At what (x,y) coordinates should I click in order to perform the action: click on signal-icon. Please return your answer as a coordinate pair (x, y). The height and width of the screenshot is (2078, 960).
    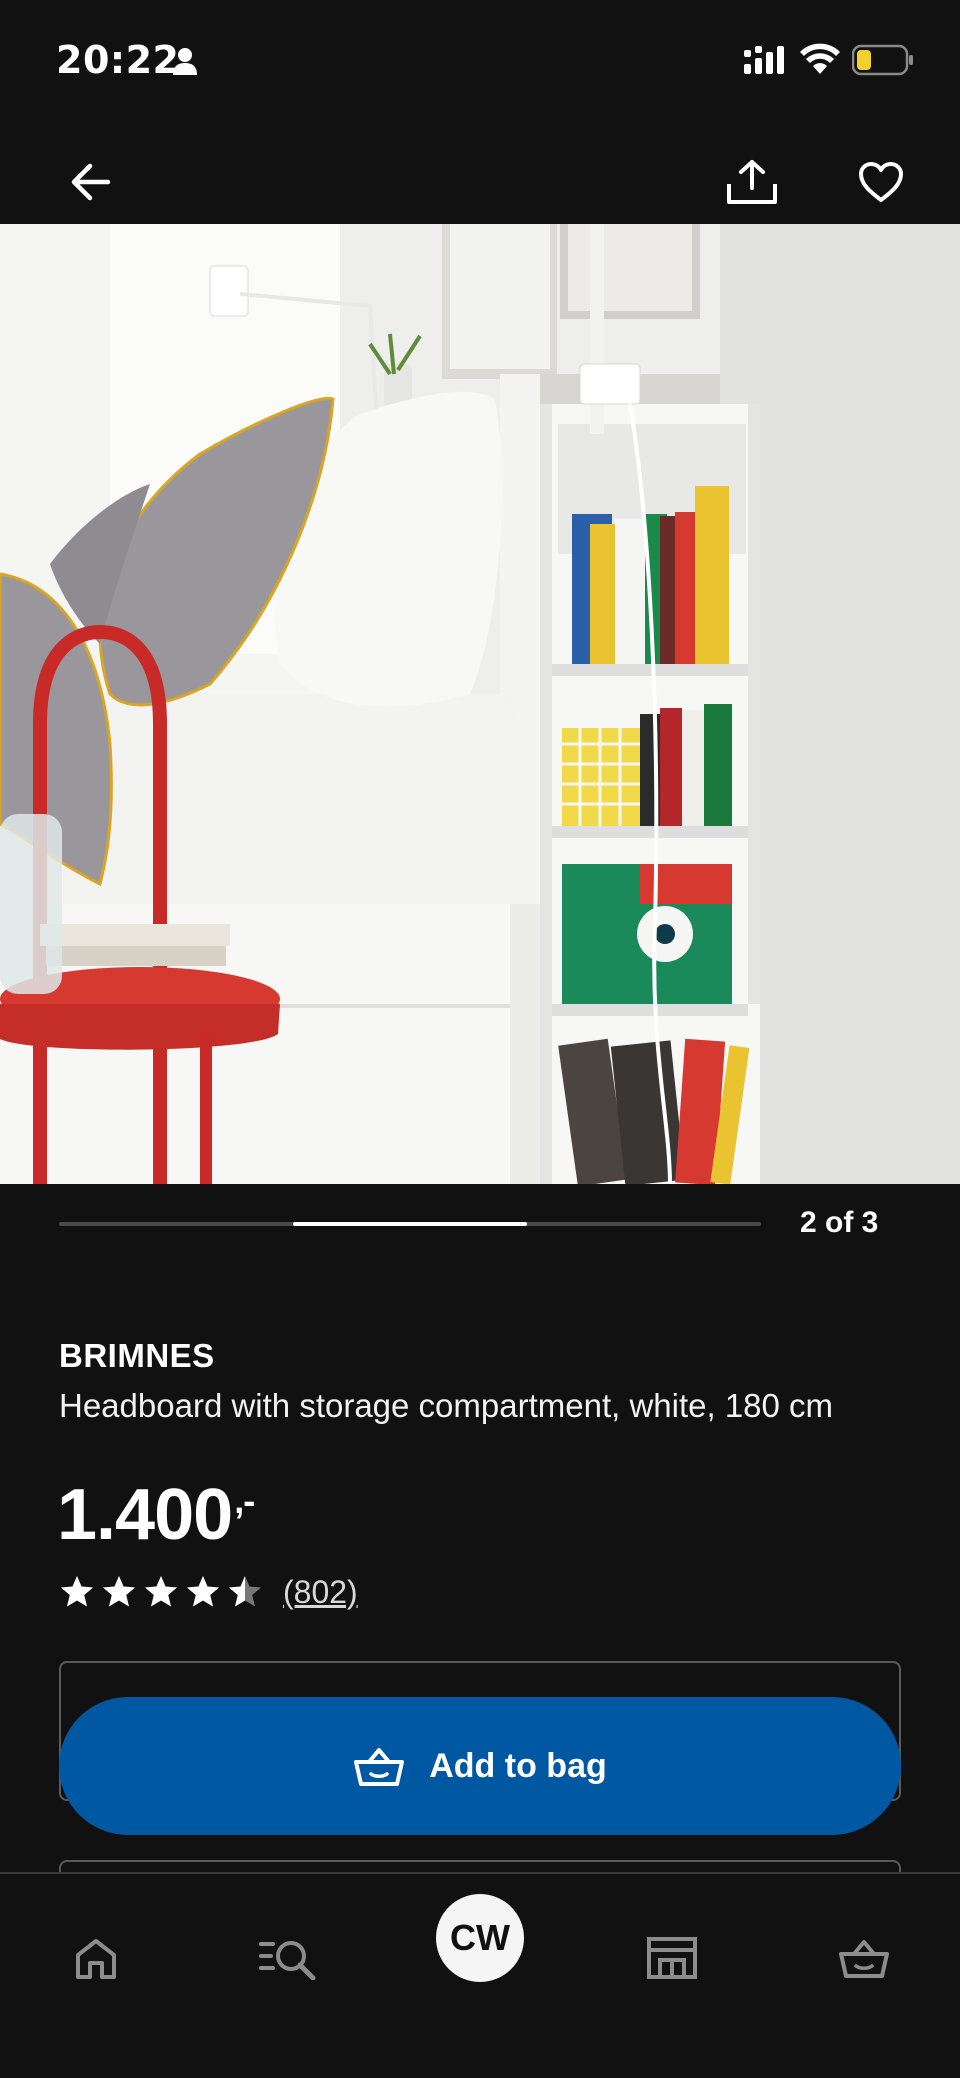
    Looking at the image, I should click on (764, 60).